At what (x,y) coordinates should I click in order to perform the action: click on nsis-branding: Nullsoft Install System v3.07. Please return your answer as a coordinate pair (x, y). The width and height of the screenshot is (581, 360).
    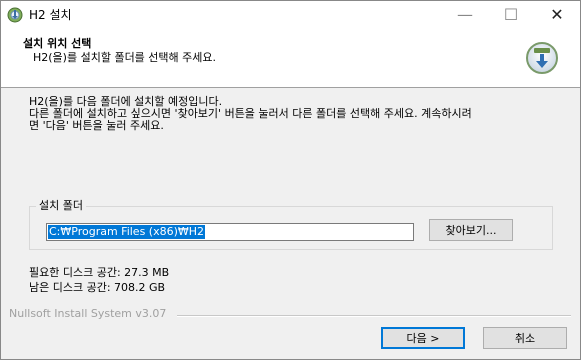
    Looking at the image, I should click on (88, 313).